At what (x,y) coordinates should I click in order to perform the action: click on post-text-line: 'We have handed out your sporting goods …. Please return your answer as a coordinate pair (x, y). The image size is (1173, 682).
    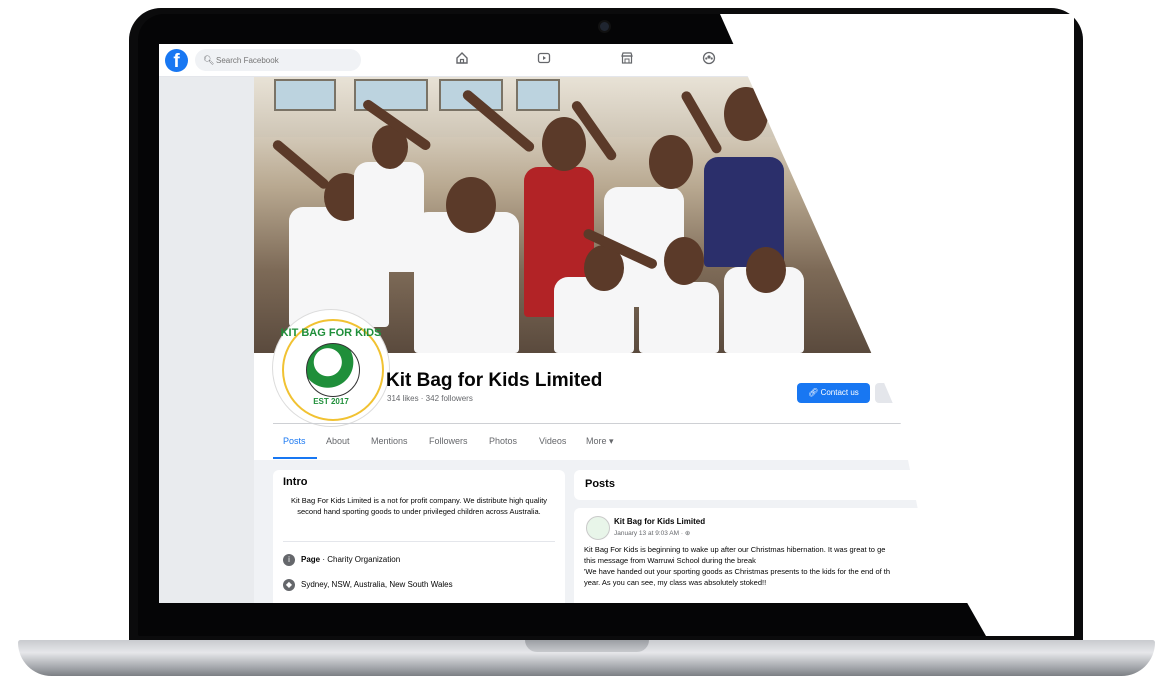
    Looking at the image, I should click on (737, 571).